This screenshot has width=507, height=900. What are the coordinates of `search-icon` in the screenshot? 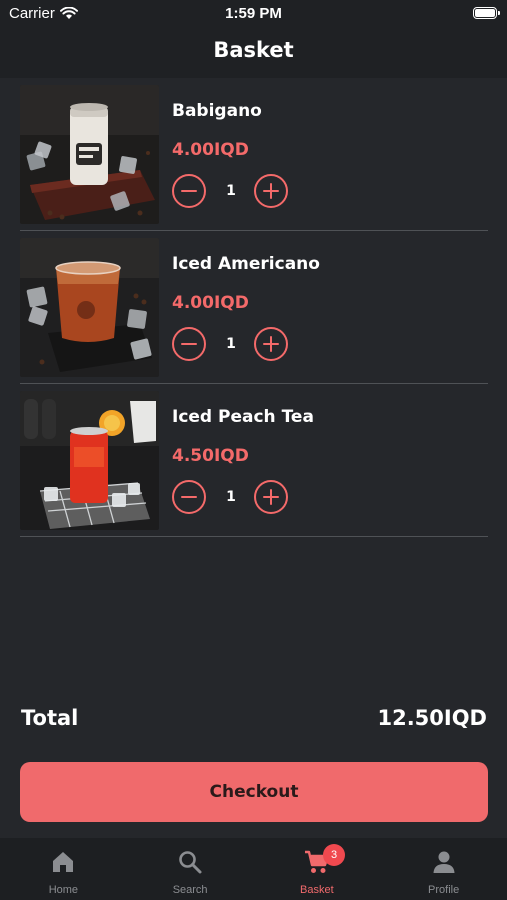 It's located at (190, 862).